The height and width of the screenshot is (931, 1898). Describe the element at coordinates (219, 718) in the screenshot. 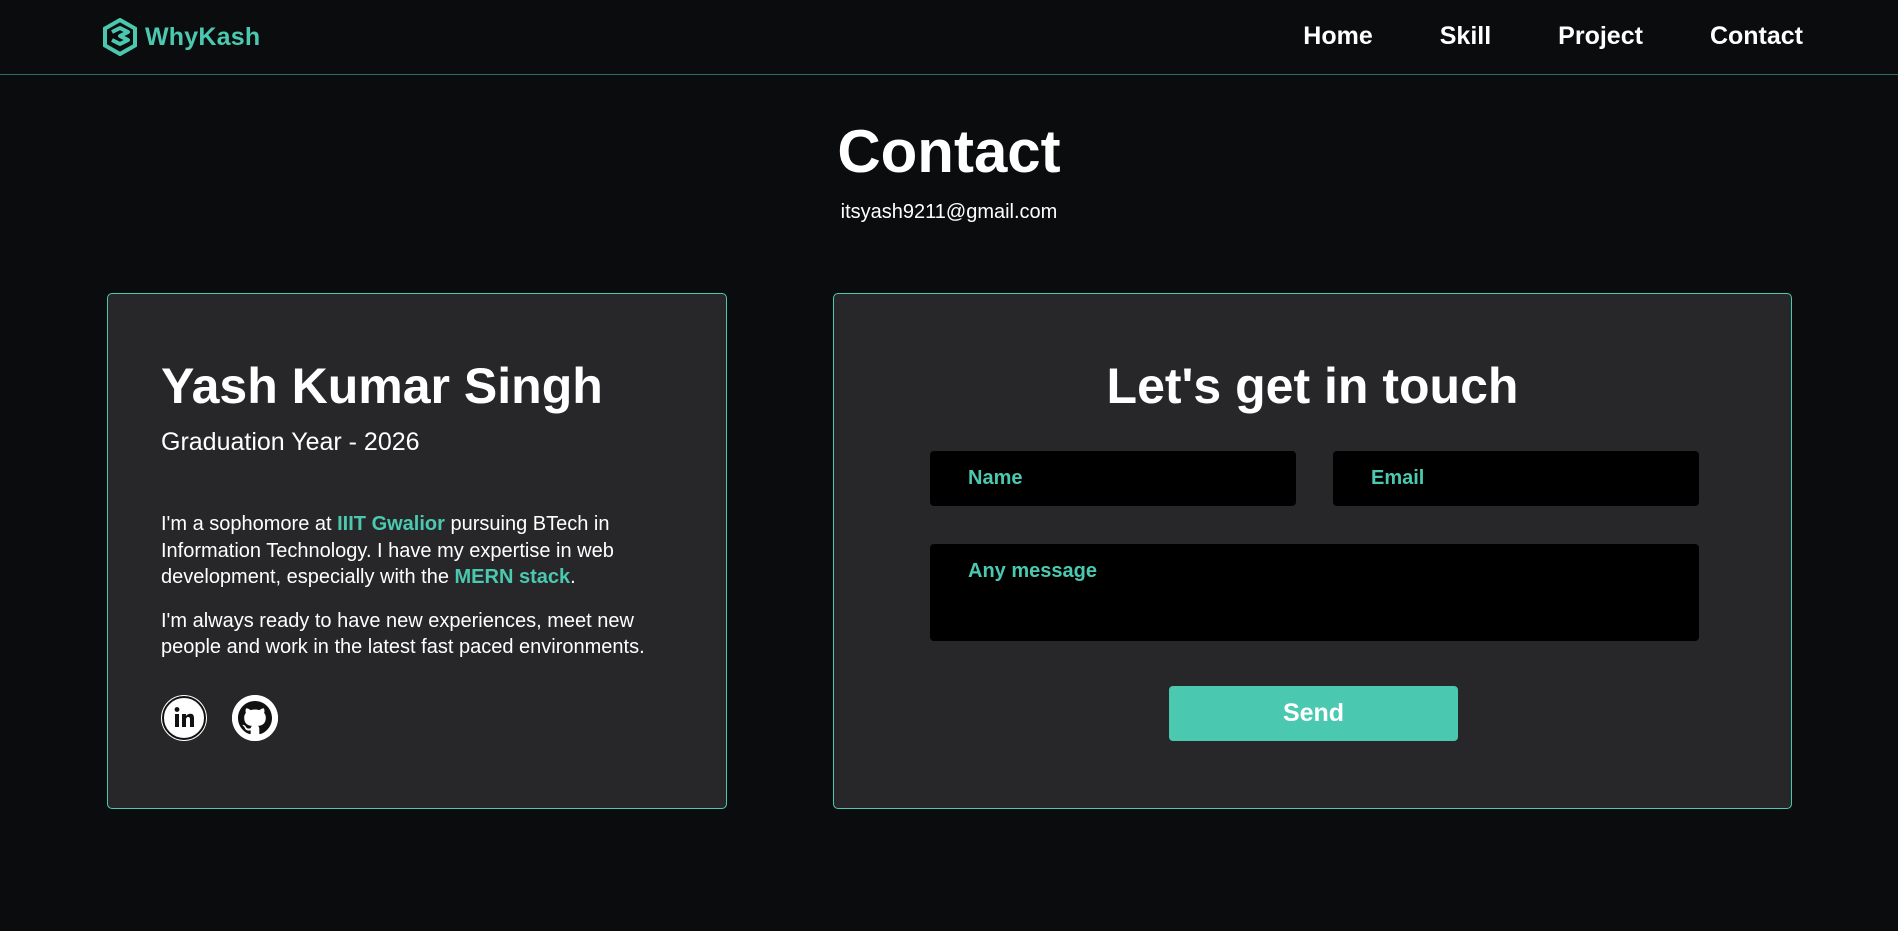

I see `social-links` at that location.